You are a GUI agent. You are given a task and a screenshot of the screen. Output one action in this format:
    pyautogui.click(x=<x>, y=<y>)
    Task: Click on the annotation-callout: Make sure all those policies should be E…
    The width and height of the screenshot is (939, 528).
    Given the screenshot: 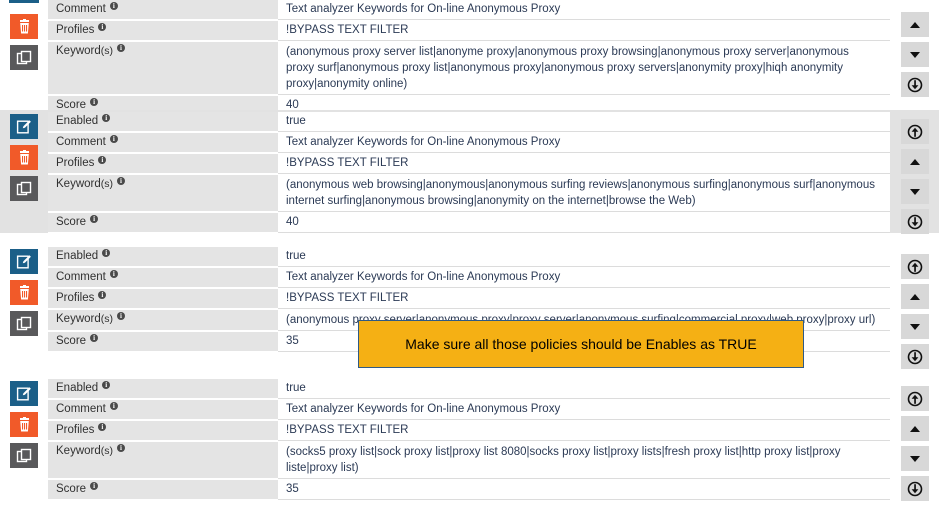 What is the action you would take?
    pyautogui.click(x=581, y=344)
    